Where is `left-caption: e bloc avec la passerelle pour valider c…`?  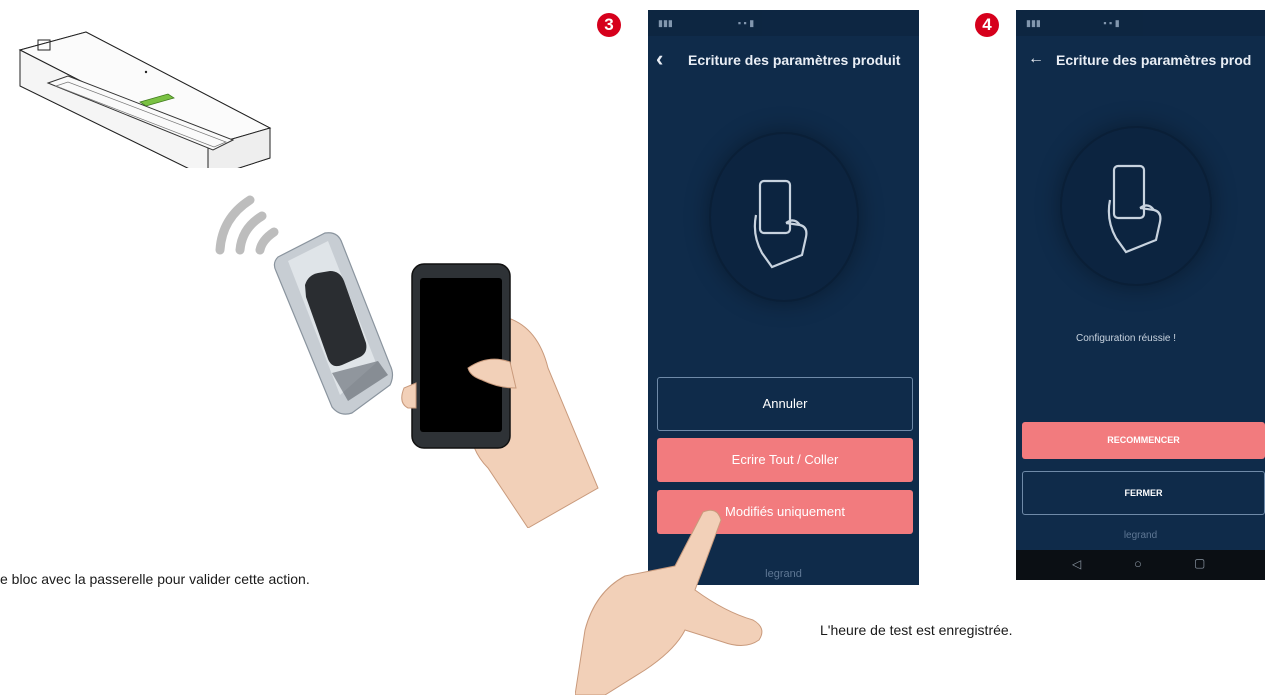 left-caption: e bloc avec la passerelle pour valider c… is located at coordinates (155, 579).